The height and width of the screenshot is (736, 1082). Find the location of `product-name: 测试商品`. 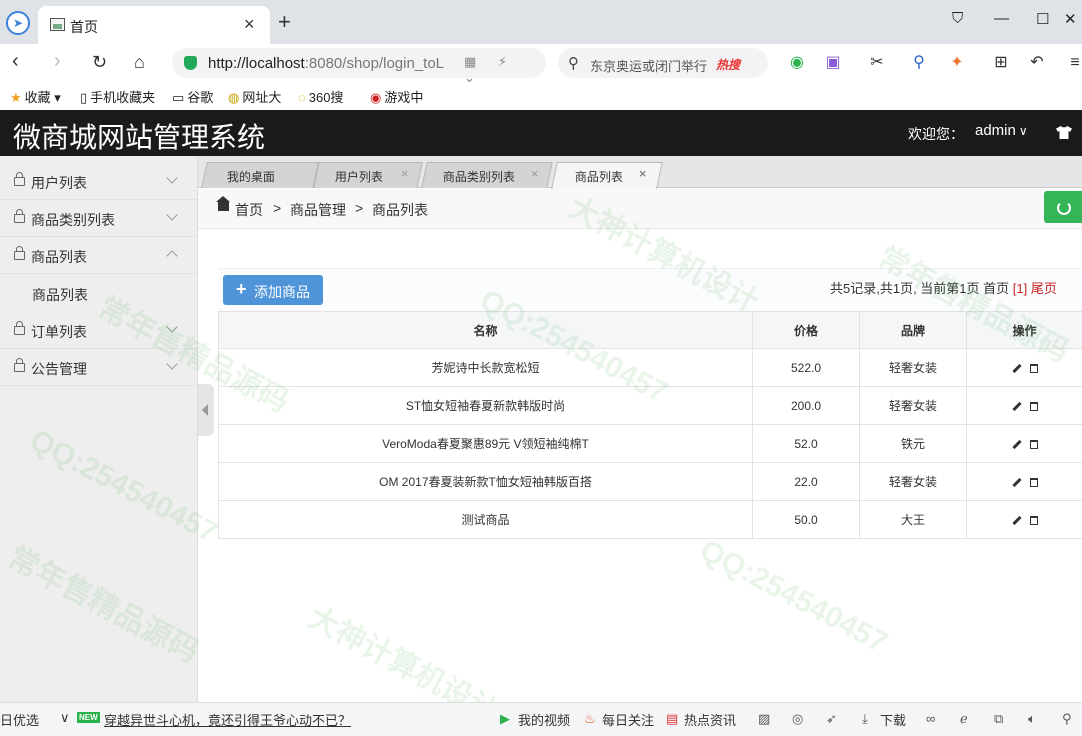

product-name: 测试商品 is located at coordinates (485, 519).